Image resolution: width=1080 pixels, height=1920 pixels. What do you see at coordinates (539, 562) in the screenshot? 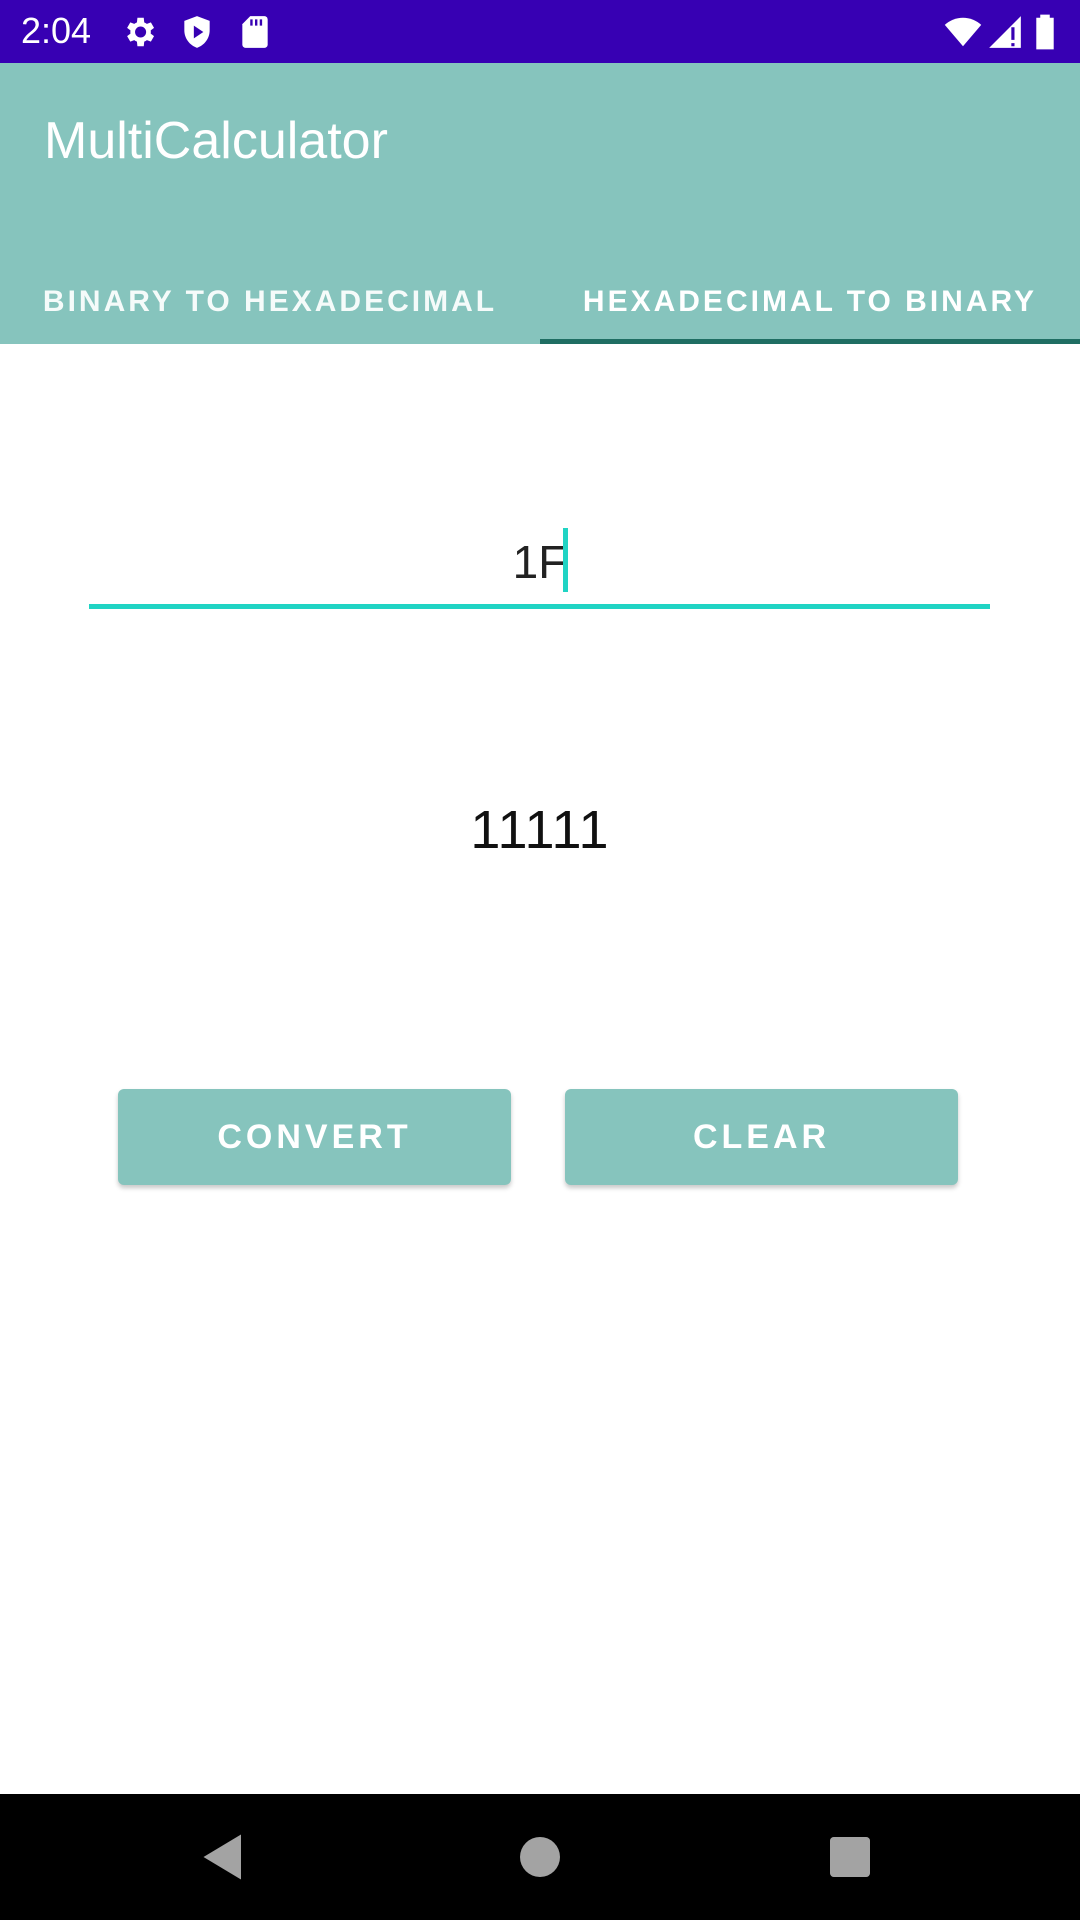
I see `hex-input` at bounding box center [539, 562].